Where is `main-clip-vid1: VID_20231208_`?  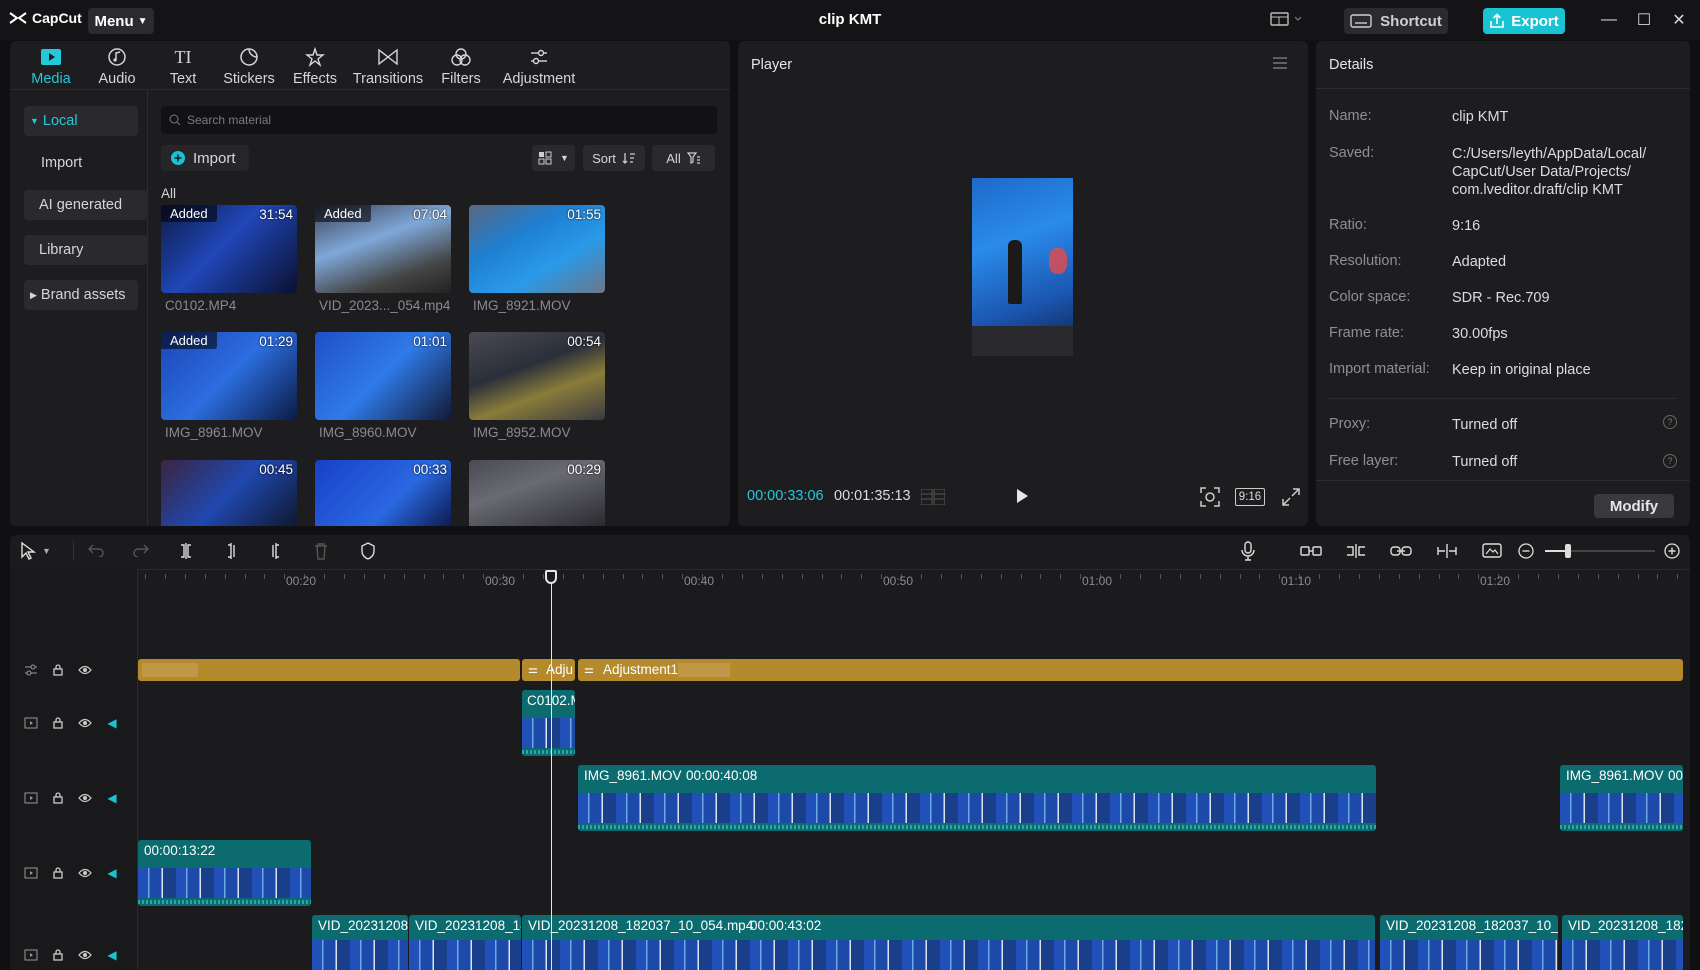
main-clip-vid1: VID_20231208_ is located at coordinates (360, 942).